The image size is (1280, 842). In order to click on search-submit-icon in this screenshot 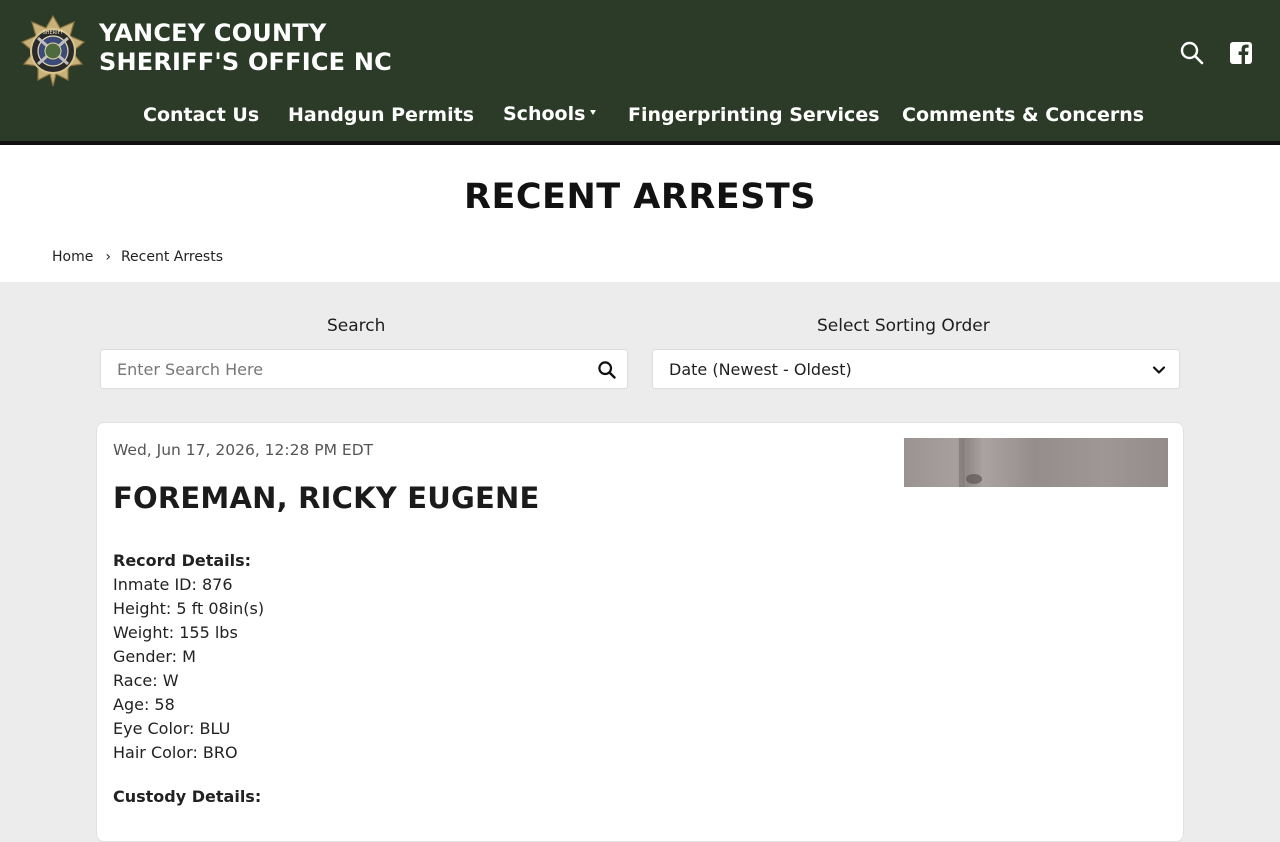, I will do `click(607, 370)`.